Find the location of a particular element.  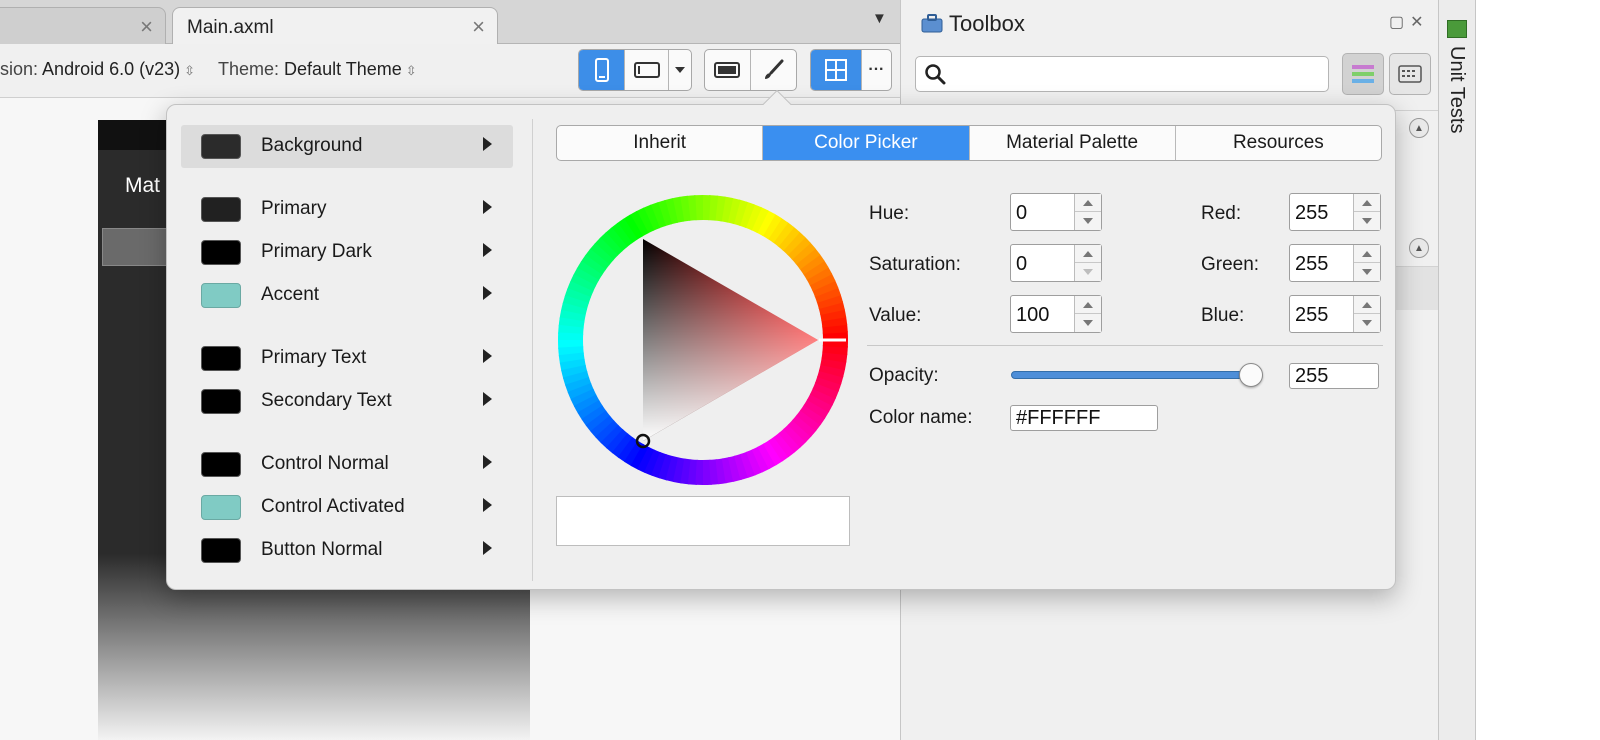

tab-material-palette: Material Palette is located at coordinates (1073, 143).